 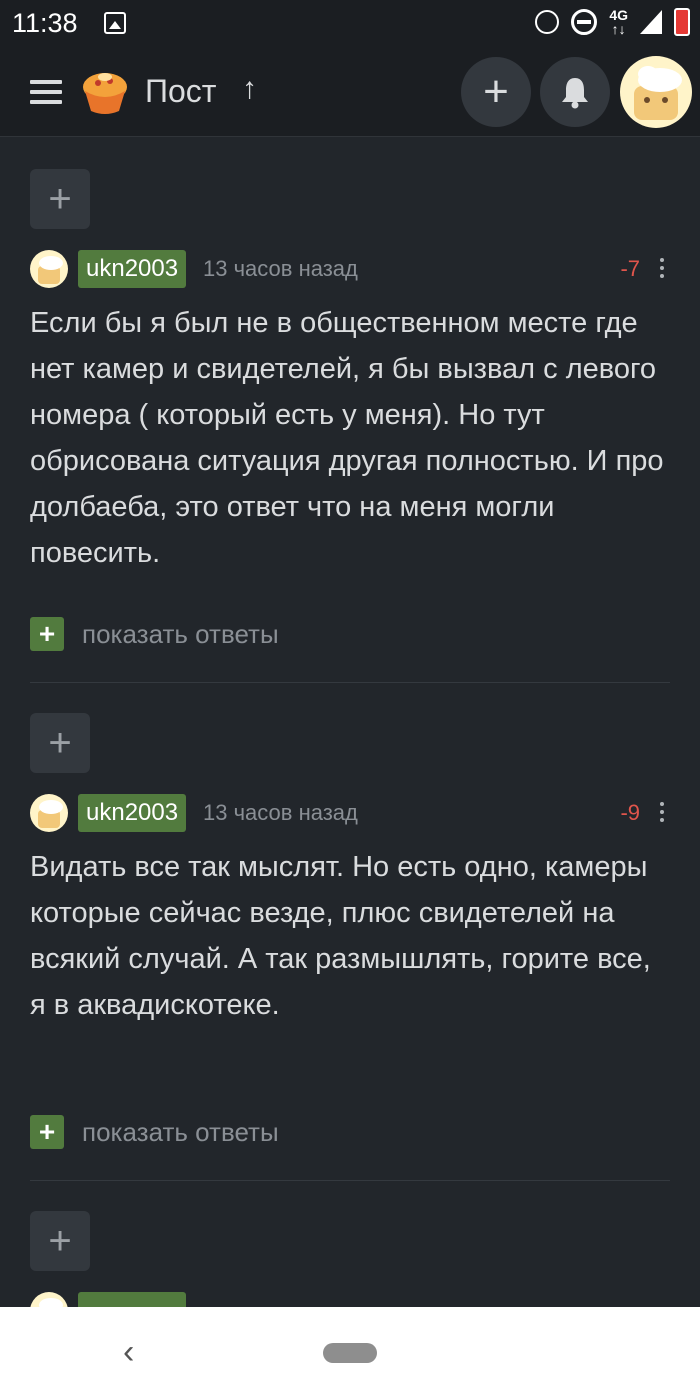 I want to click on notifications-button, so click(x=575, y=92).